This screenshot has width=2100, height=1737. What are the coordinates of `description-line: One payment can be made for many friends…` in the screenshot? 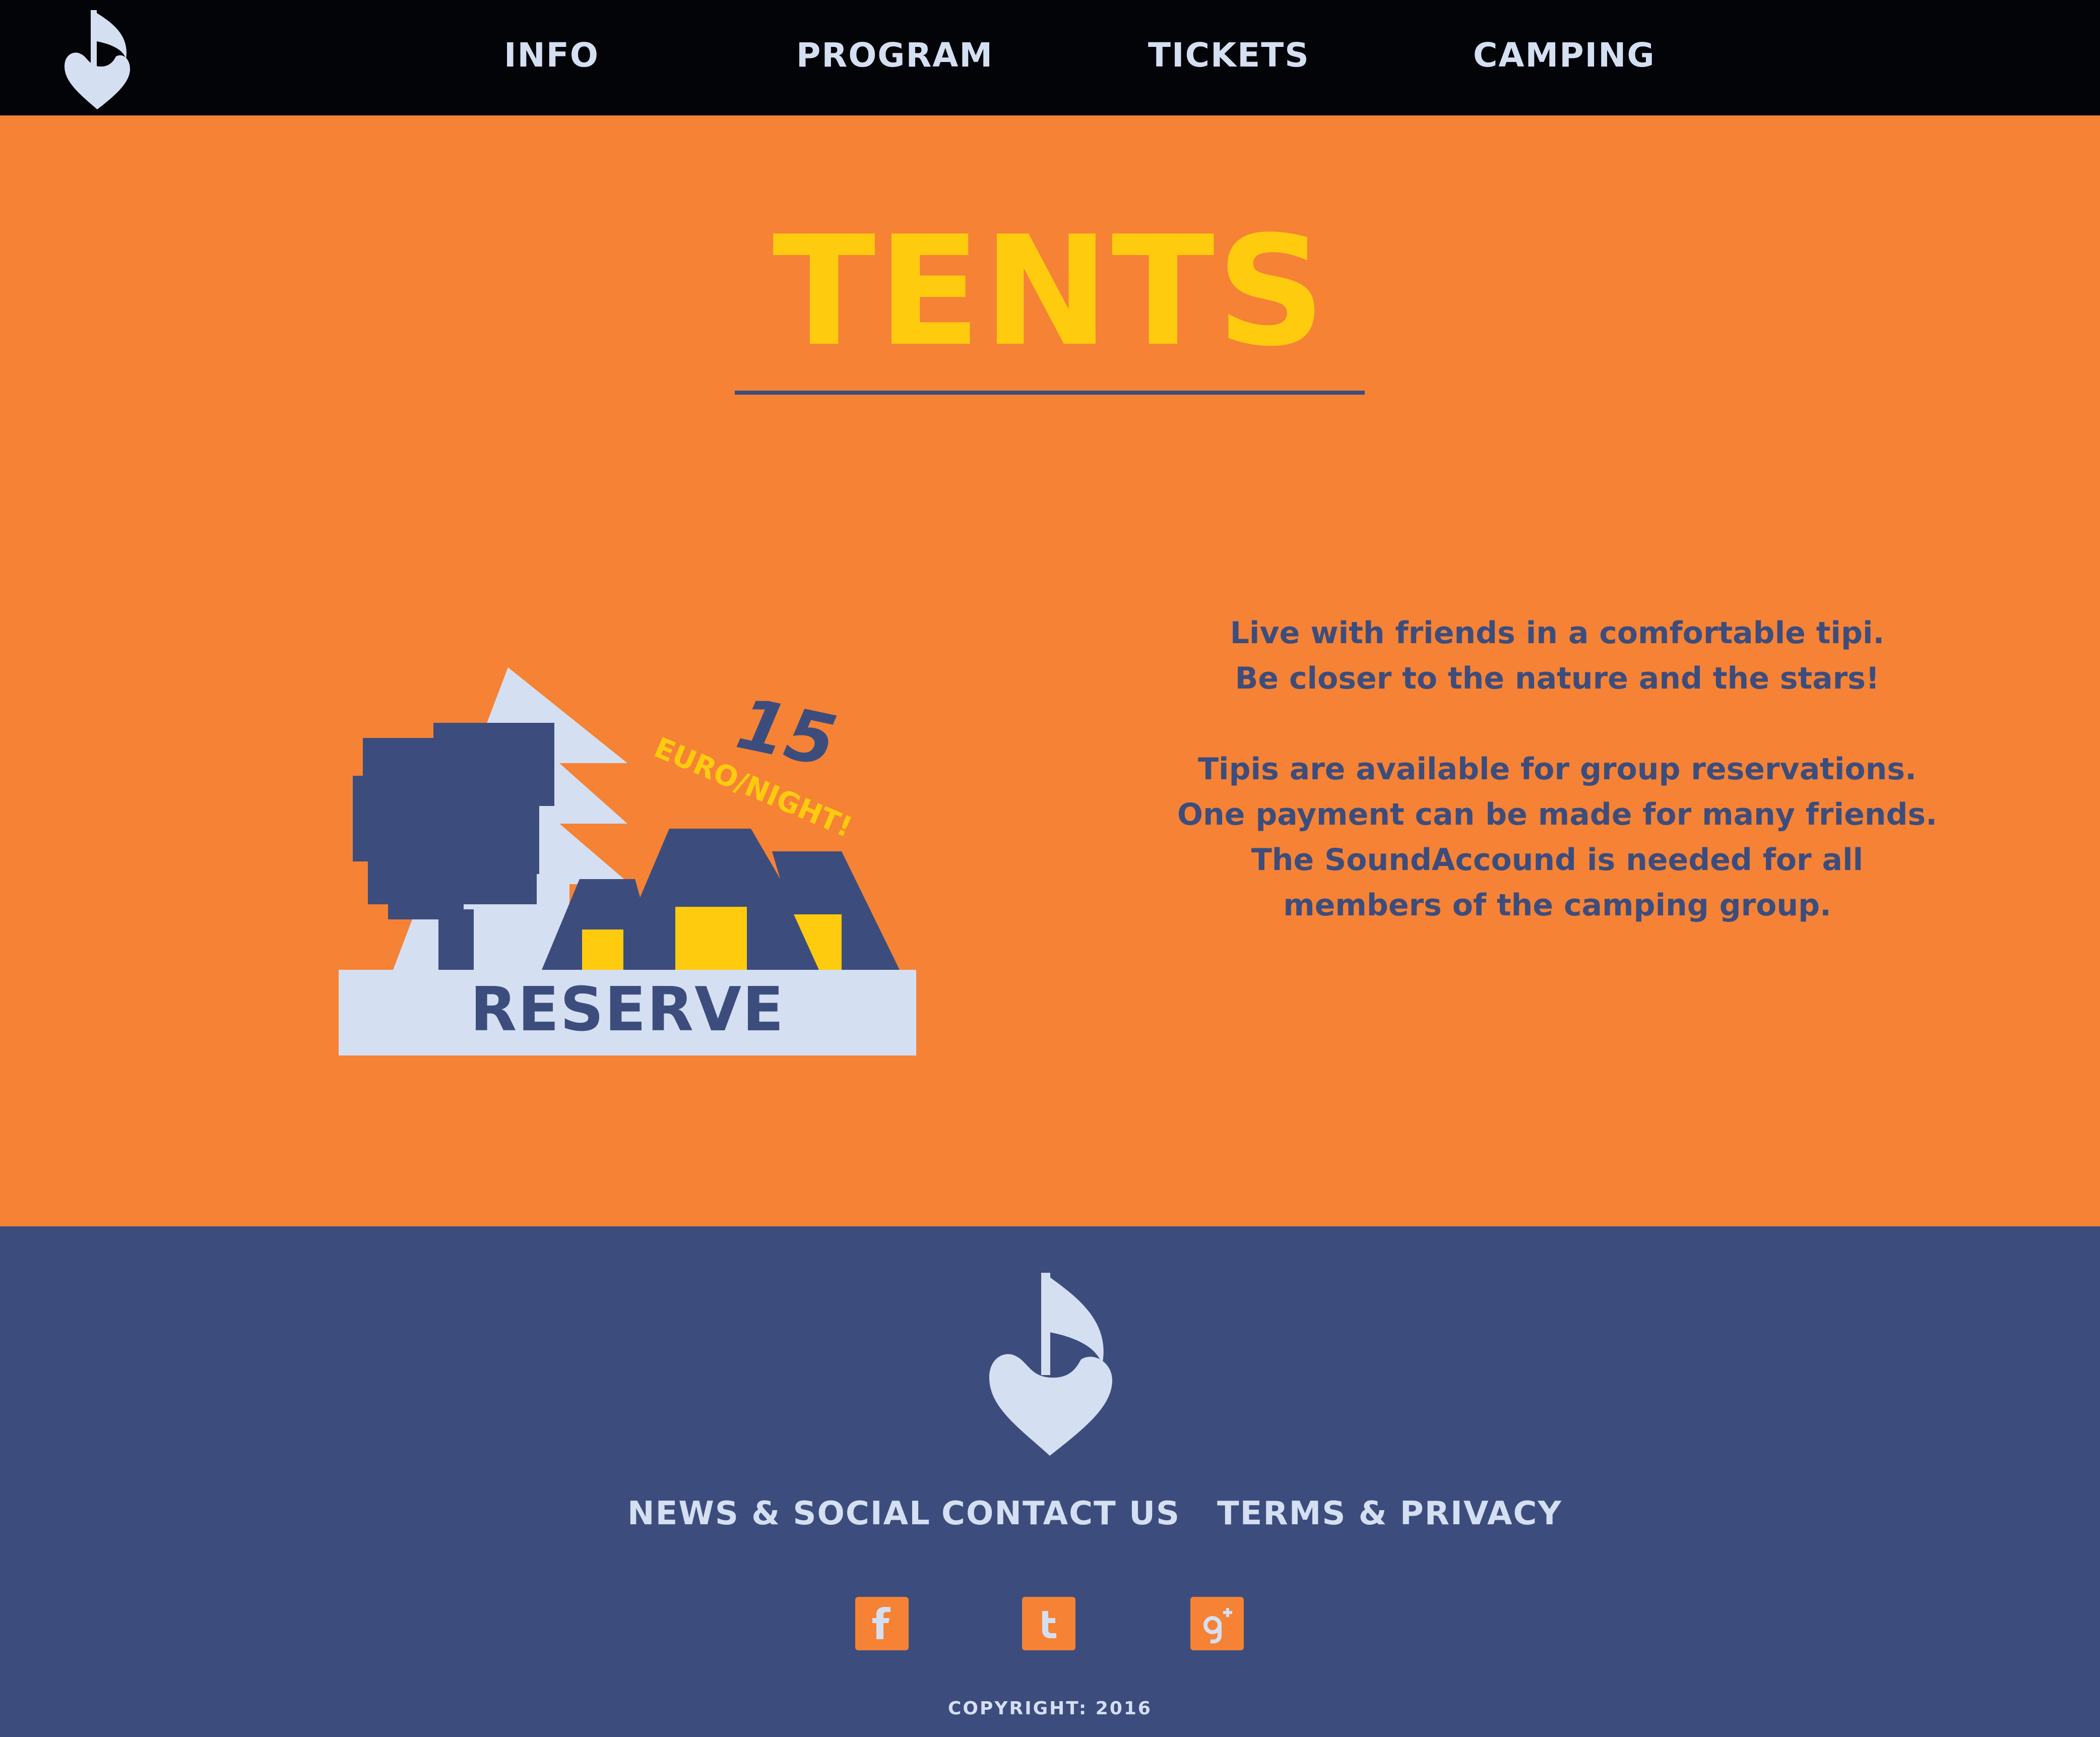 It's located at (1557, 814).